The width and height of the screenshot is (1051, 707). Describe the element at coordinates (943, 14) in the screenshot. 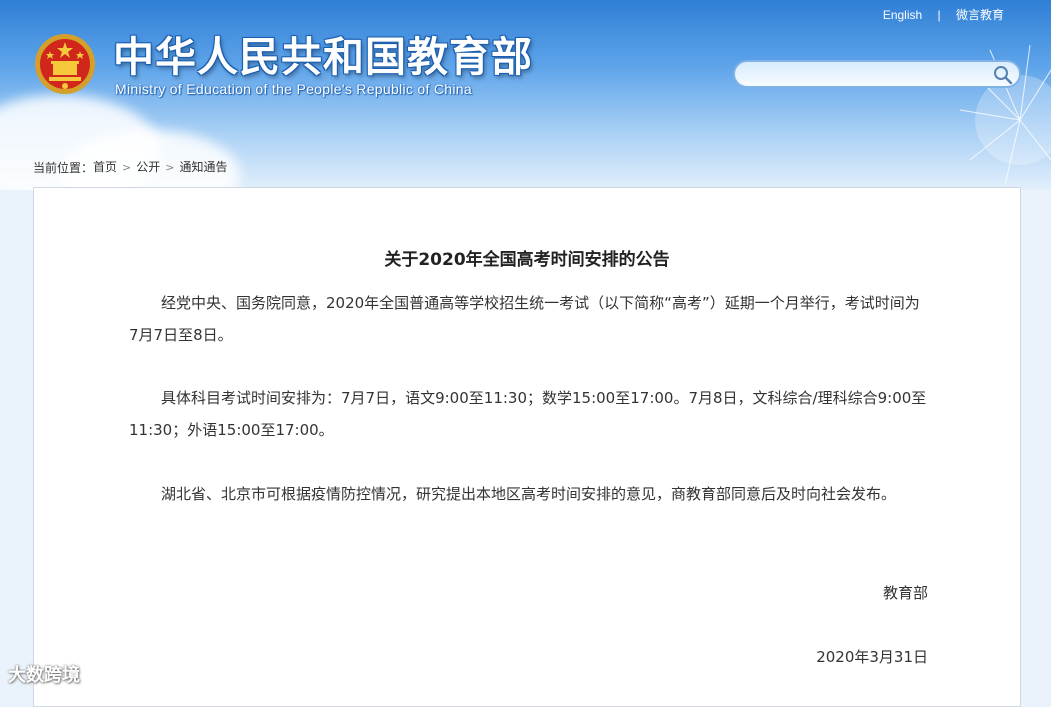

I see `top-links: English | 微言教育` at that location.